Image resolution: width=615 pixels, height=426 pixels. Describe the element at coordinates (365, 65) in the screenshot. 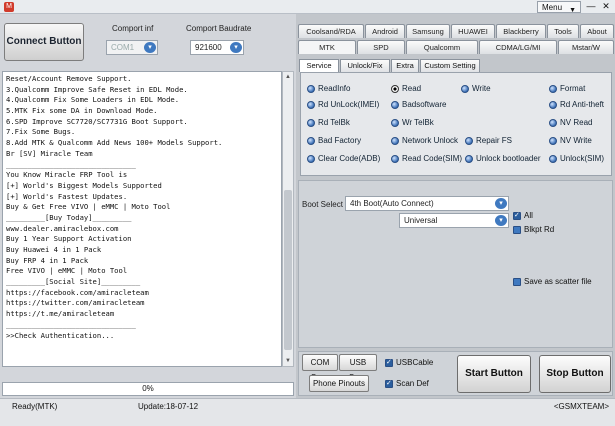

I see `subtab-unlock-fix: Unlock/Fix` at that location.